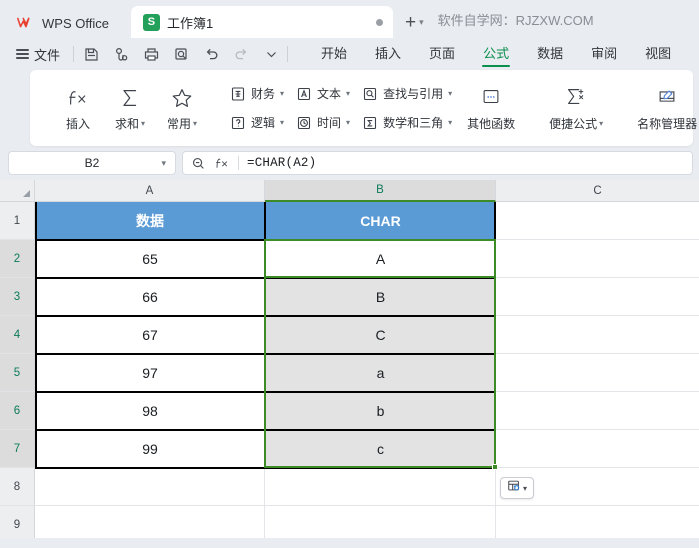 This screenshot has width=699, height=548. I want to click on fill-handle, so click(495, 467).